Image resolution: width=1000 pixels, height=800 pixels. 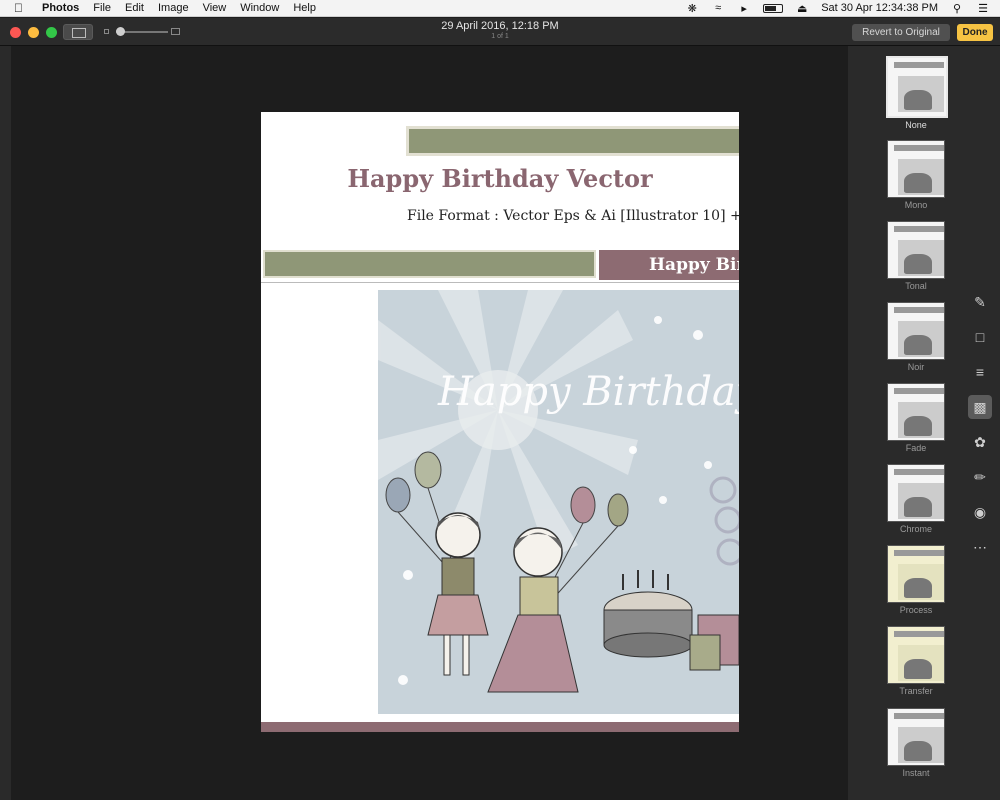 What do you see at coordinates (572, 141) in the screenshot?
I see `photo-top-banner` at bounding box center [572, 141].